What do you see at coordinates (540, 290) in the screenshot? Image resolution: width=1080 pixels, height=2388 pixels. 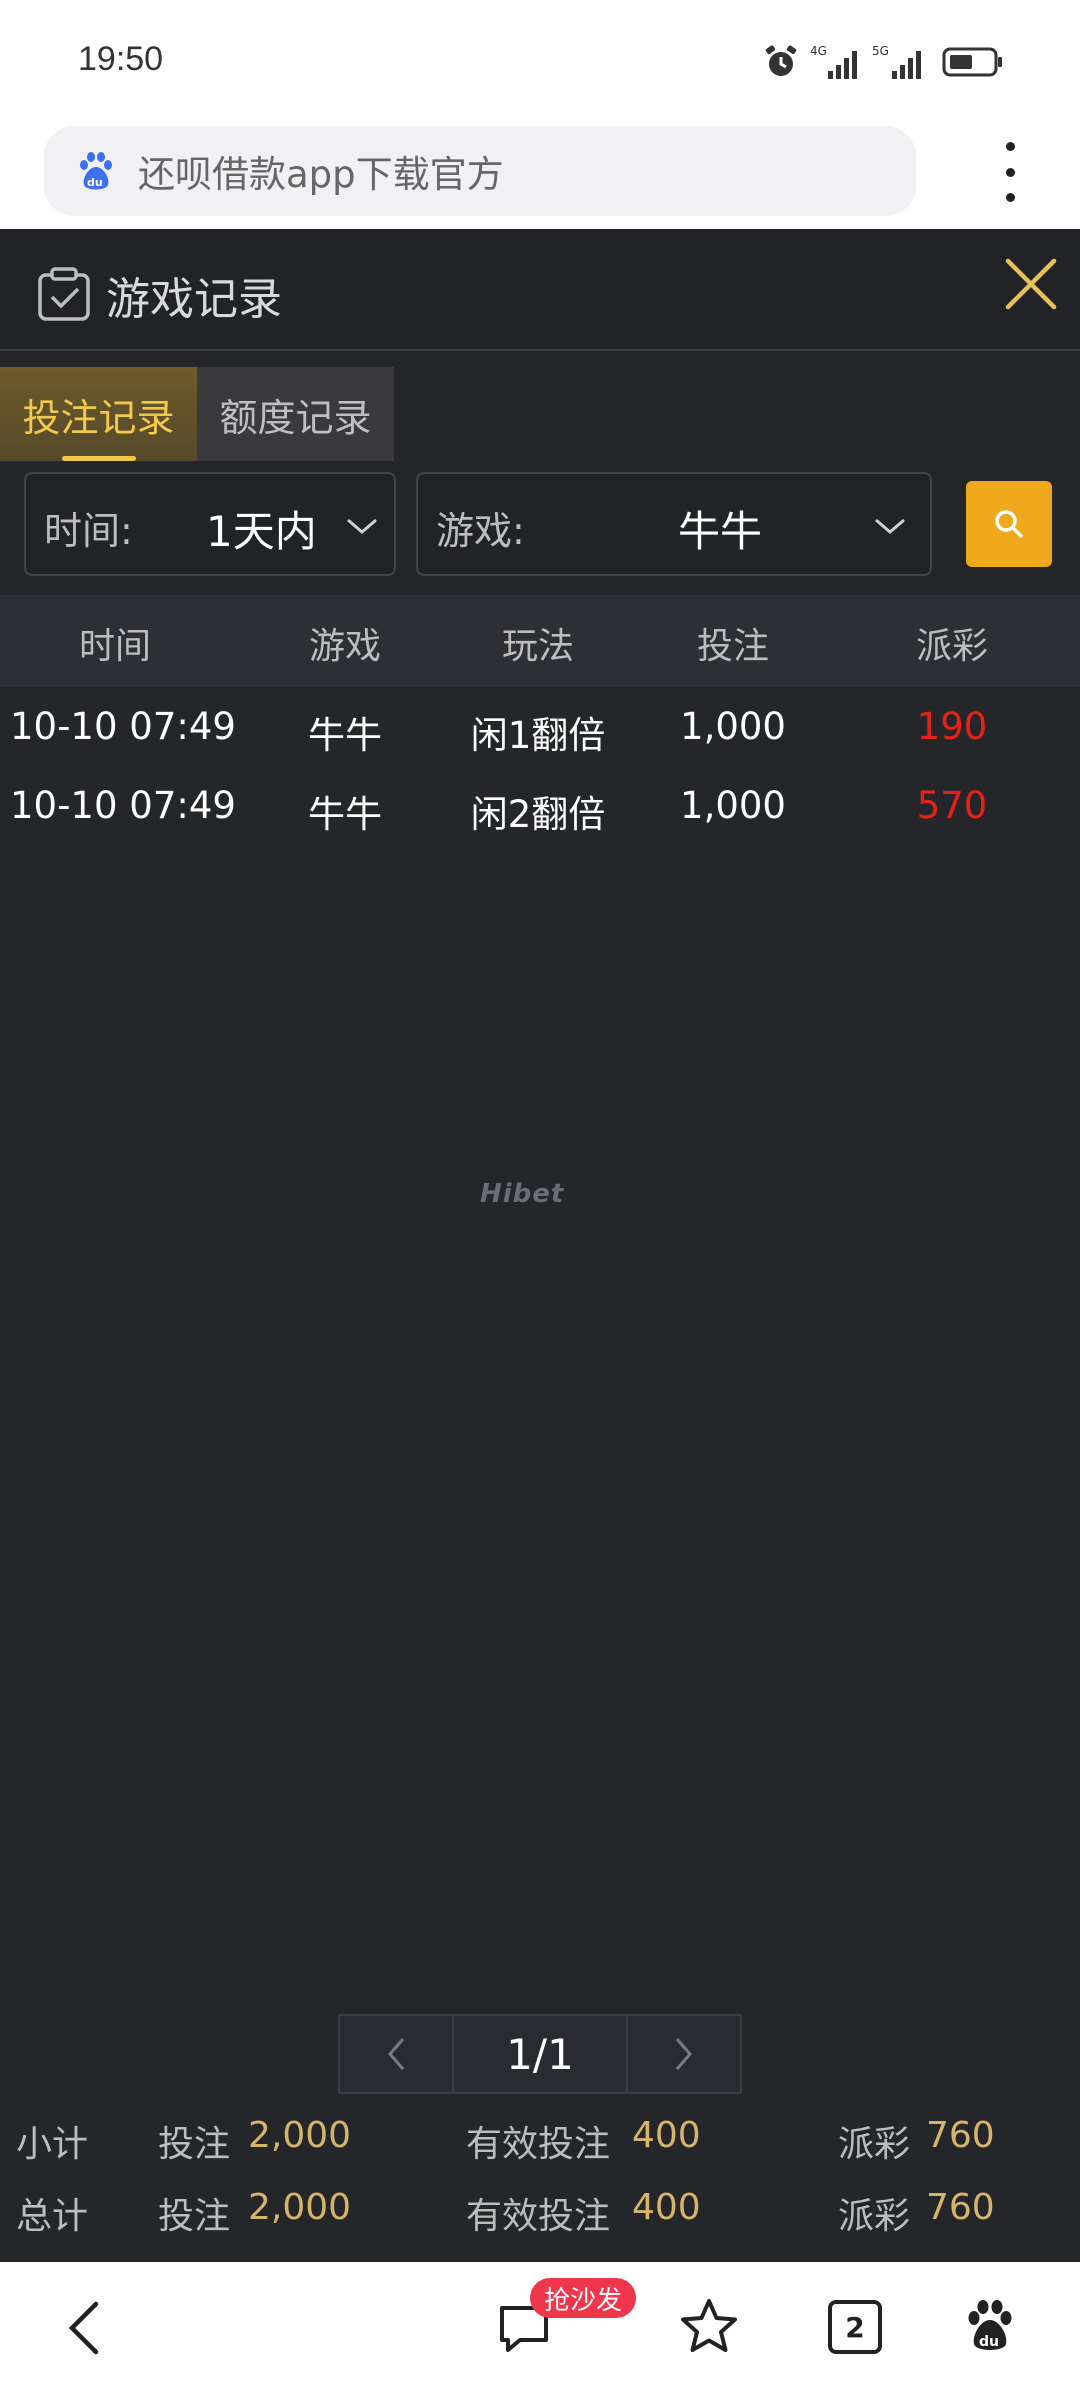 I see `dialog-header: 游戏记录` at bounding box center [540, 290].